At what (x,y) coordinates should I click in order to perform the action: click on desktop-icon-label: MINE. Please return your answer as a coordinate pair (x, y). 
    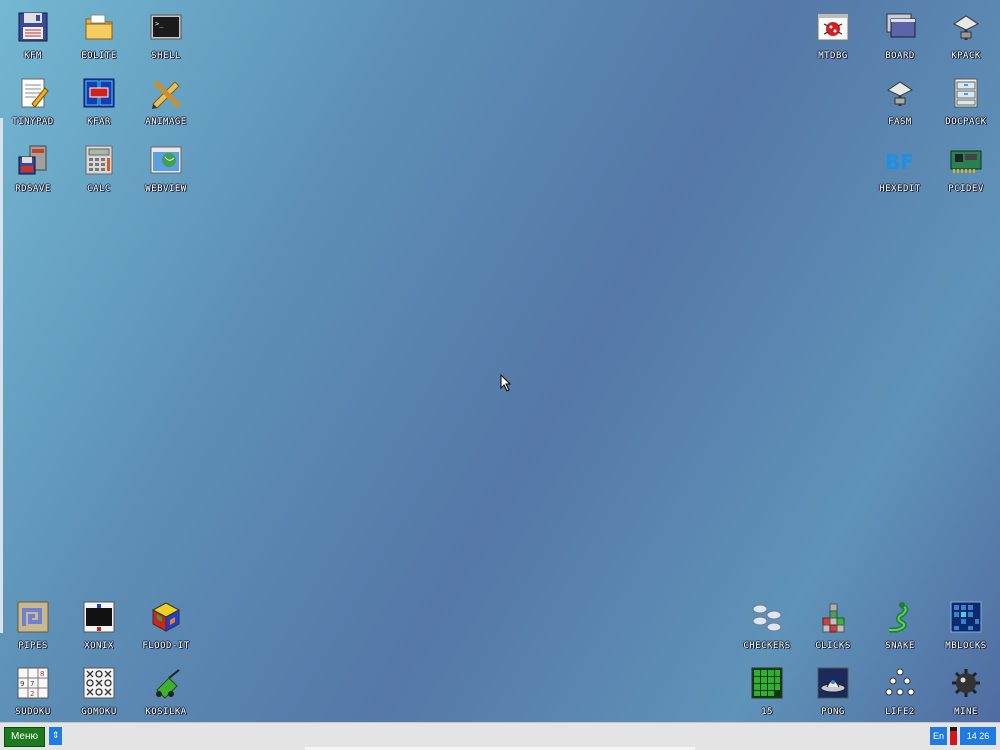
    Looking at the image, I should click on (966, 712).